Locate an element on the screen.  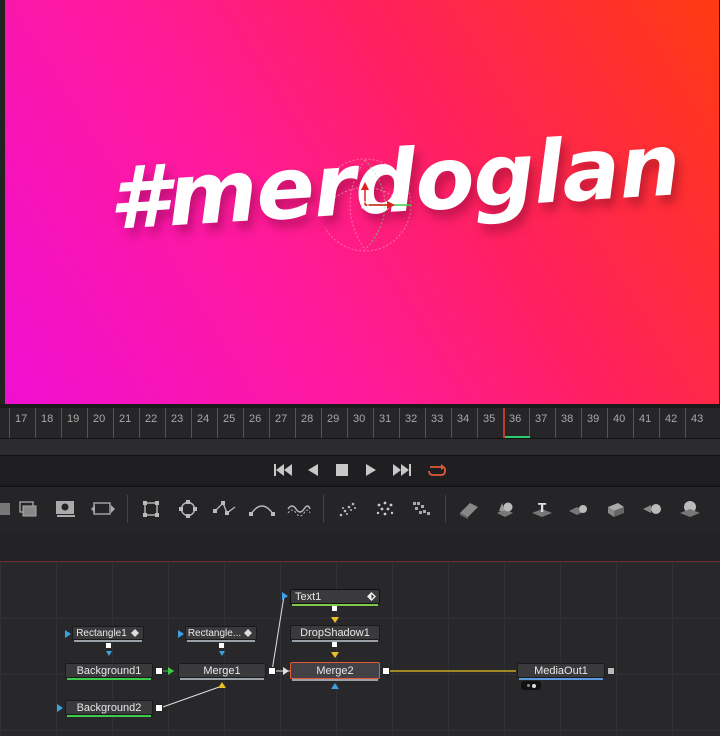
rectangle2-output-port is located at coordinates (221, 645).